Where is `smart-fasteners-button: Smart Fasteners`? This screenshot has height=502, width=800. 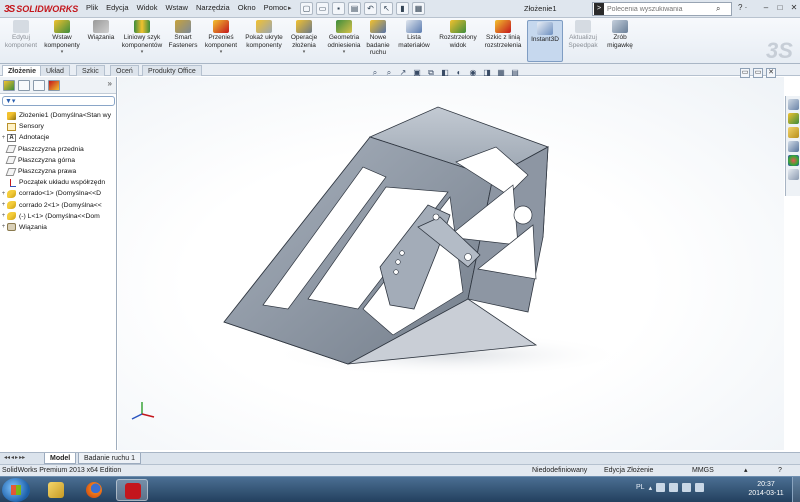
smart-fasteners-button: Smart Fasteners is located at coordinates (183, 34).